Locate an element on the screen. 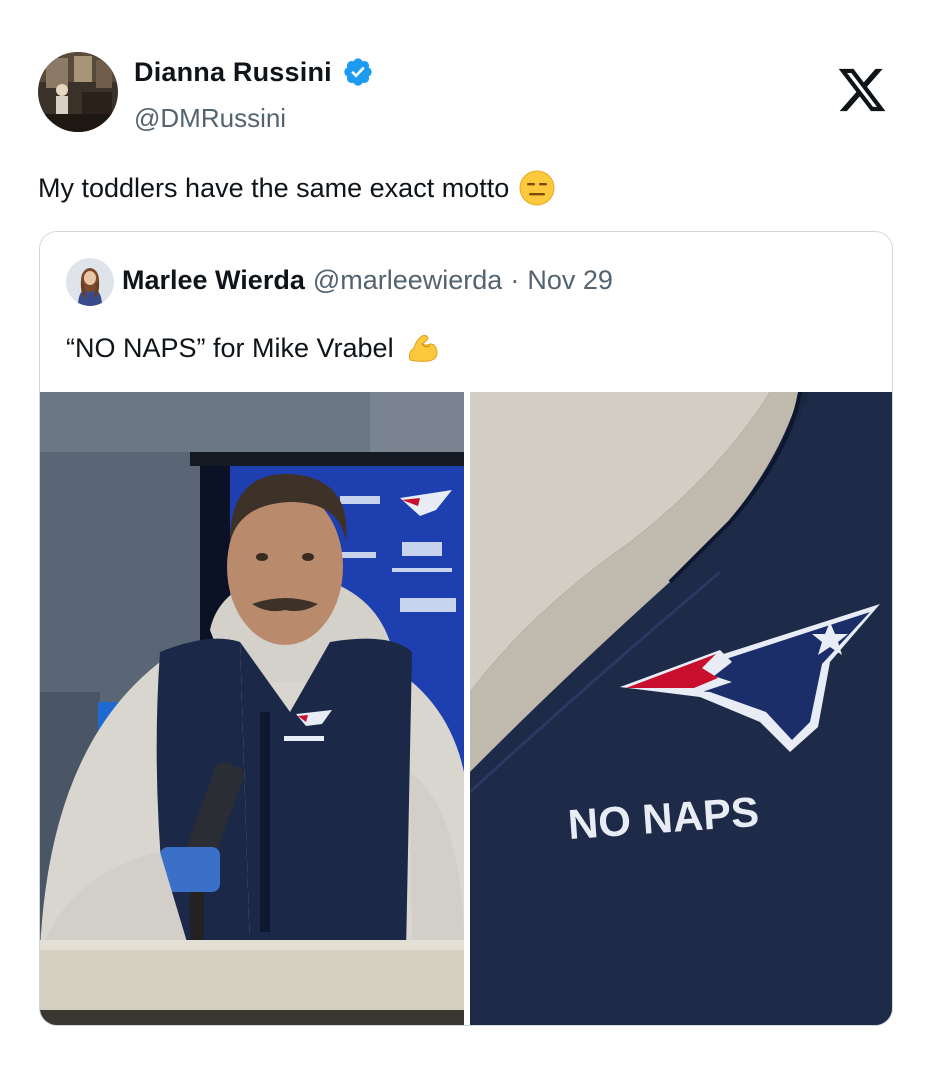  quoted-display-name: Marlee Wierda is located at coordinates (213, 280).